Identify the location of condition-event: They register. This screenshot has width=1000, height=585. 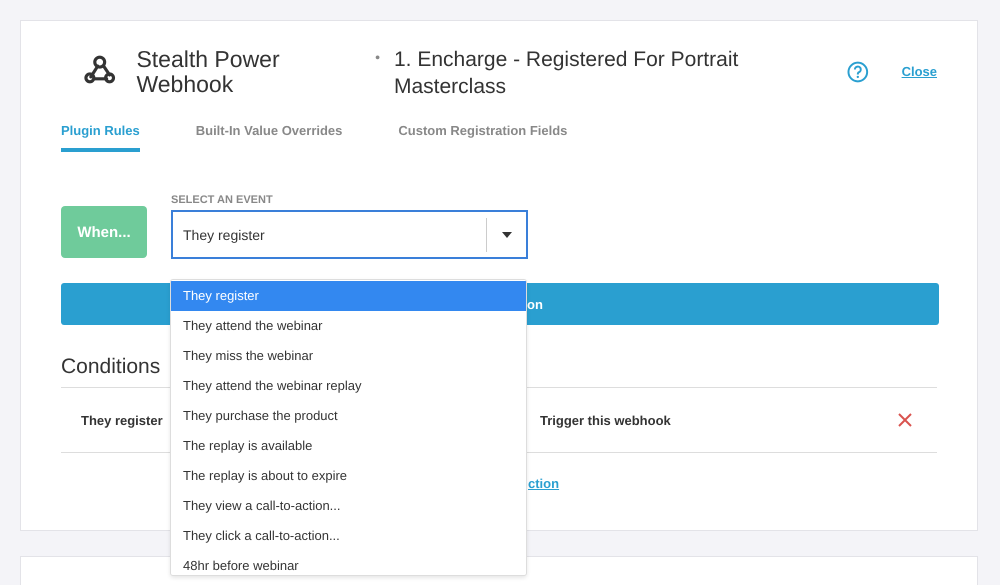
(122, 420).